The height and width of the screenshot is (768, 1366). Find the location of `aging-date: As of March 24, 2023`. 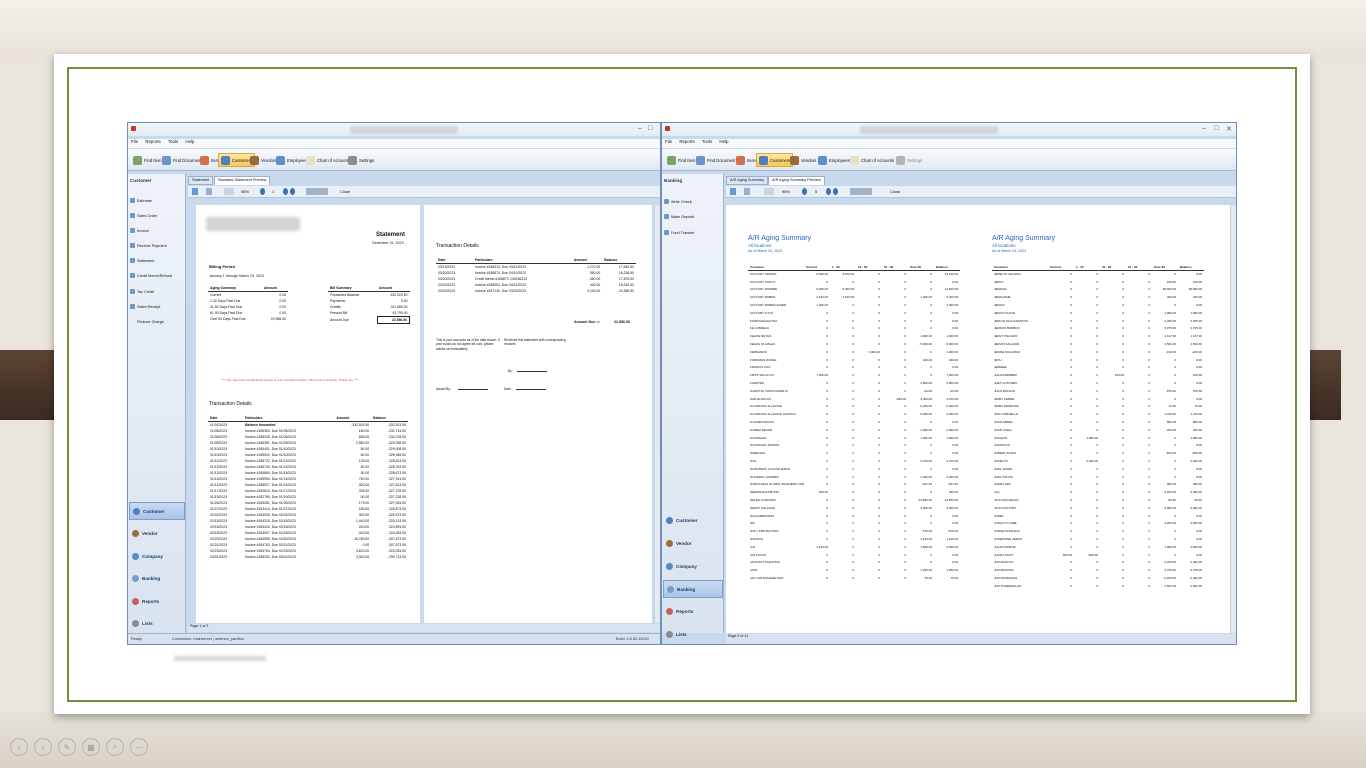

aging-date: As of March 24, 2023 is located at coordinates (765, 251).